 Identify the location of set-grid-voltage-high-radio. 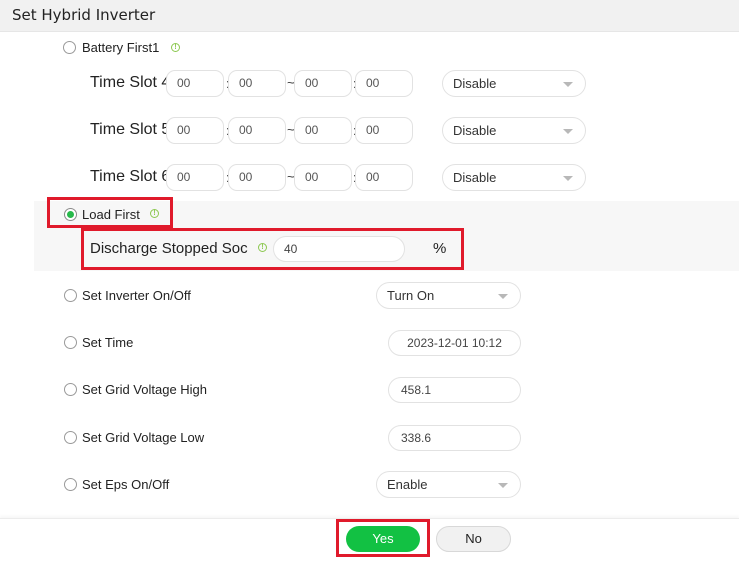
(70, 389).